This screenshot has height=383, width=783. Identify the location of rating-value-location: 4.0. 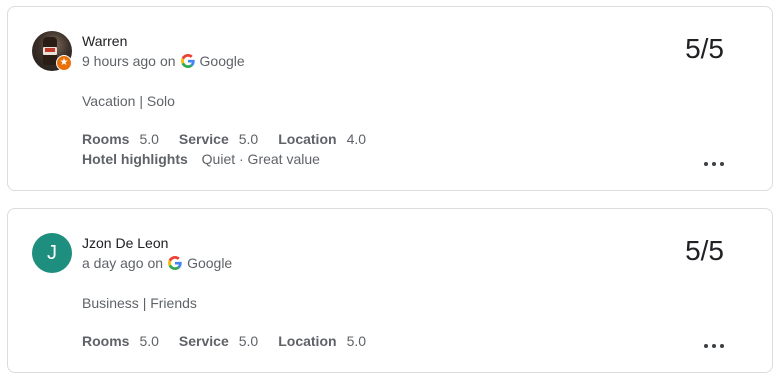
(356, 139).